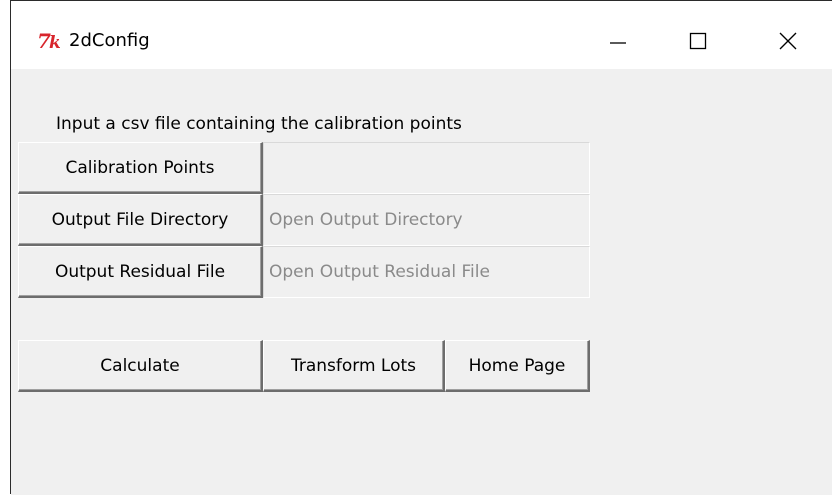 The width and height of the screenshot is (832, 495). What do you see at coordinates (109, 40) in the screenshot?
I see `window-title: 2dConfig` at bounding box center [109, 40].